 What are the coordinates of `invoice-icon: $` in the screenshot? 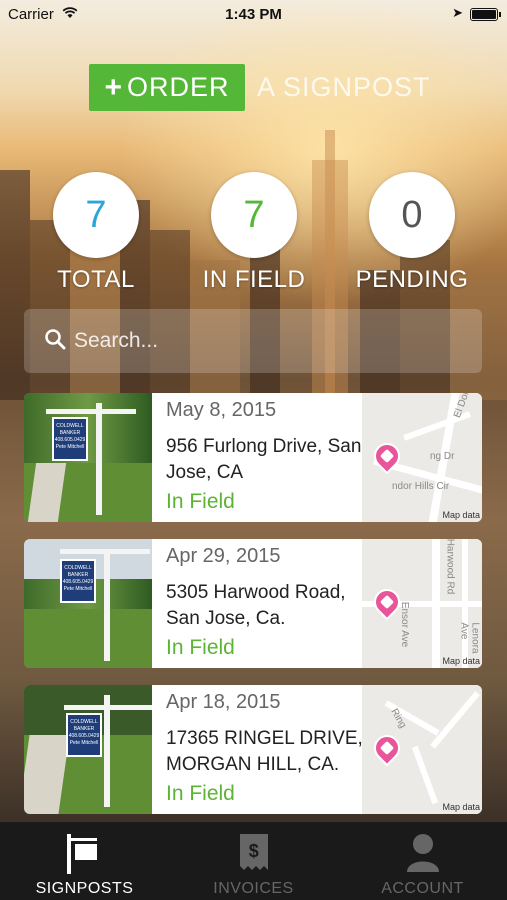 It's located at (253, 853).